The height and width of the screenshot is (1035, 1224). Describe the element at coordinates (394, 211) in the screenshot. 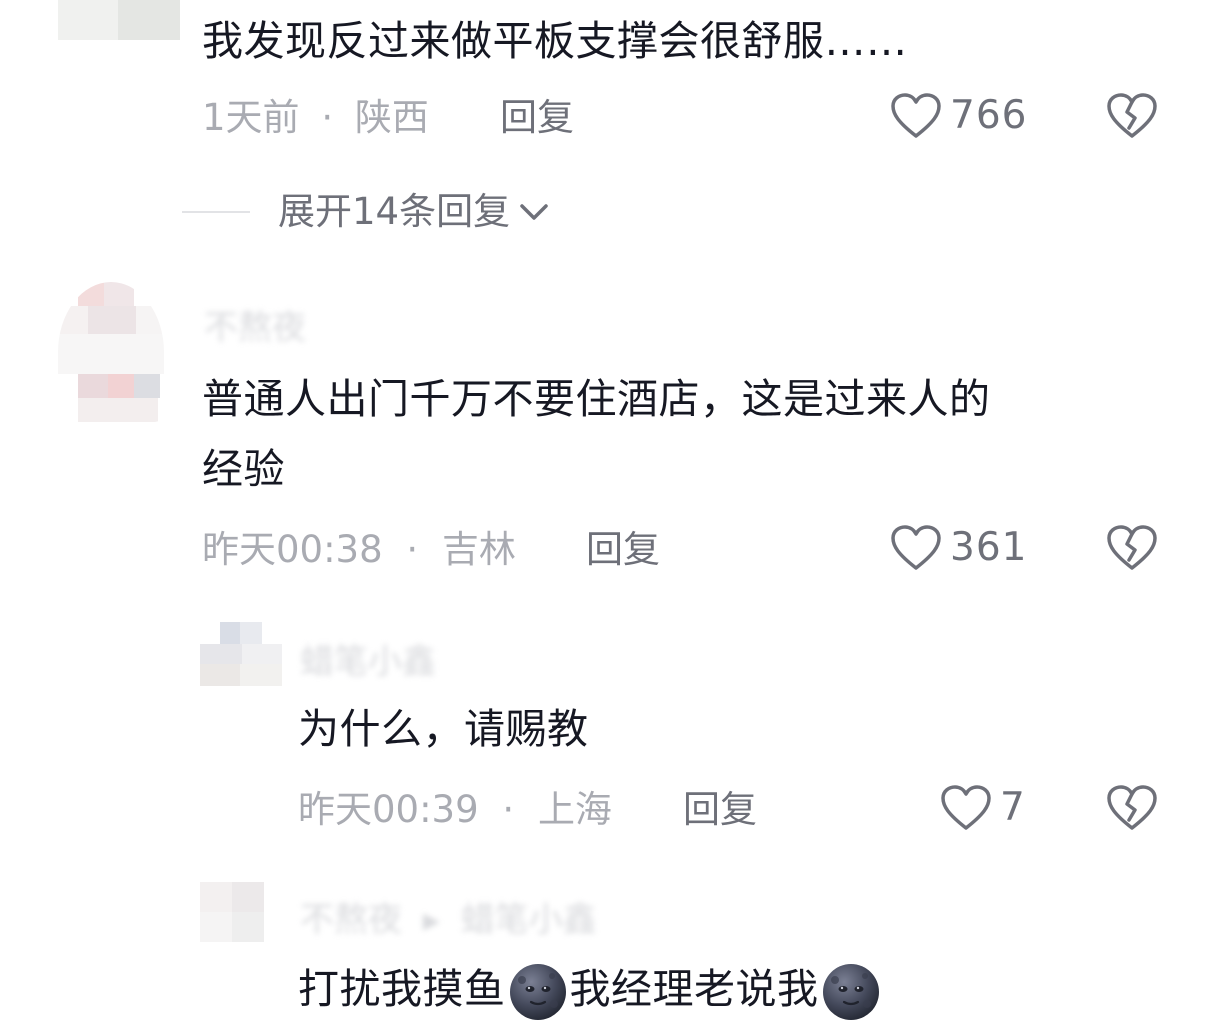

I see `expand-replies-label: 展开14条回复` at that location.